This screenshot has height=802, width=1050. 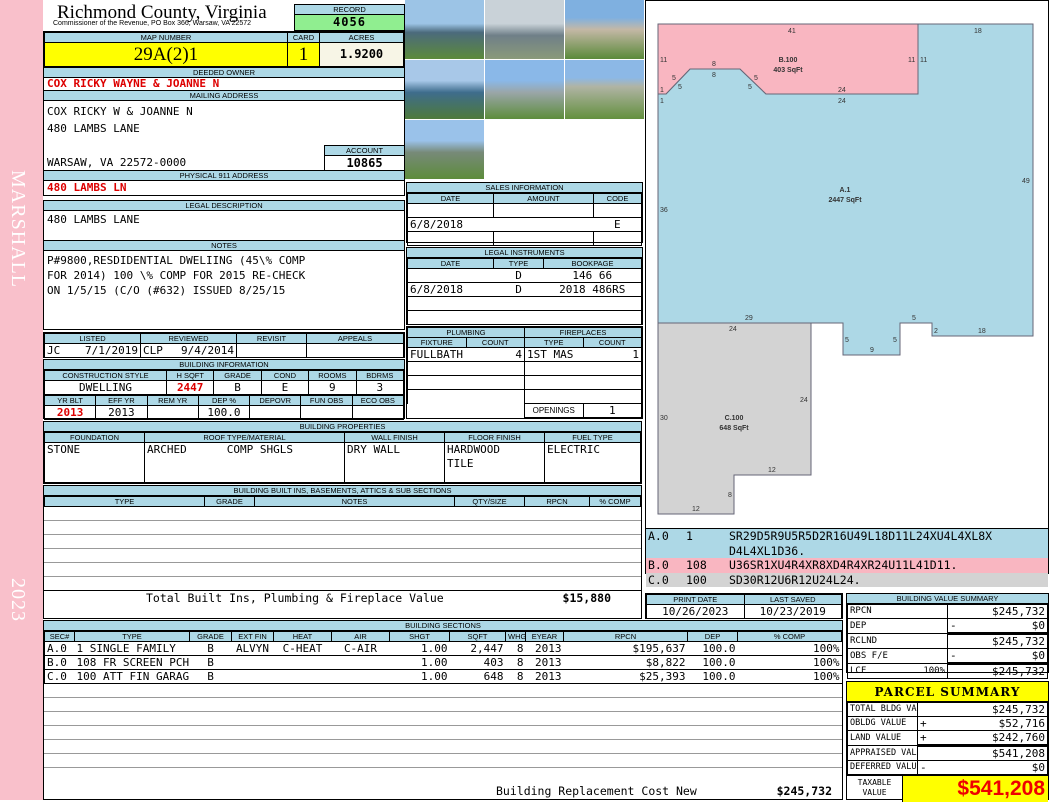 I want to click on parcel-summary-title: PARCEL SUMMARY, so click(x=947, y=692).